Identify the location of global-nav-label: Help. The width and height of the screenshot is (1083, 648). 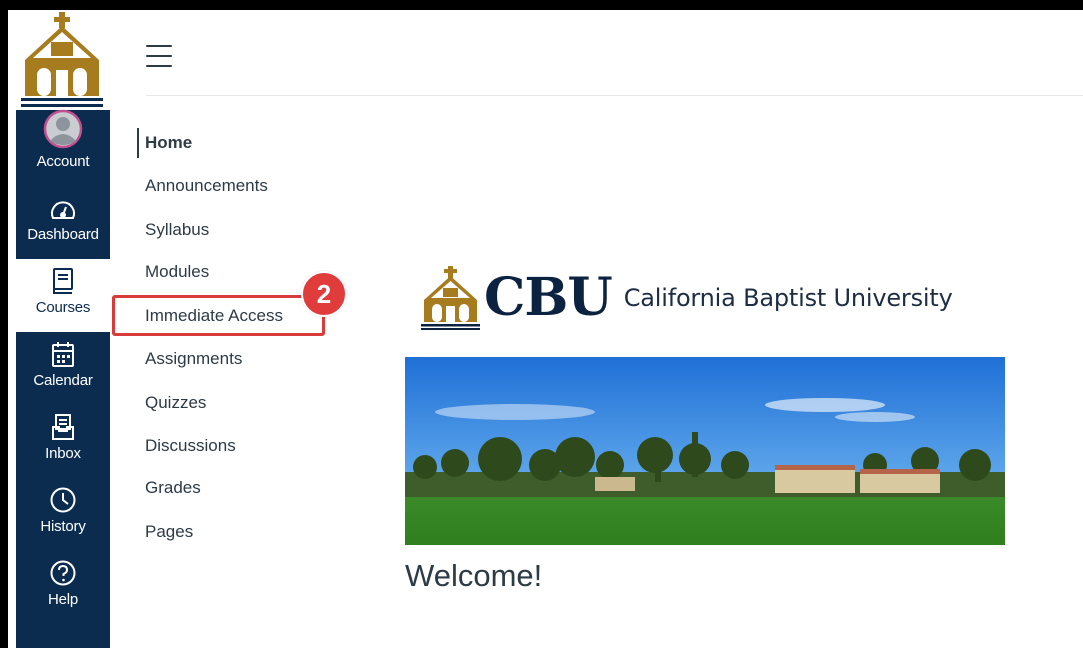
(63, 599).